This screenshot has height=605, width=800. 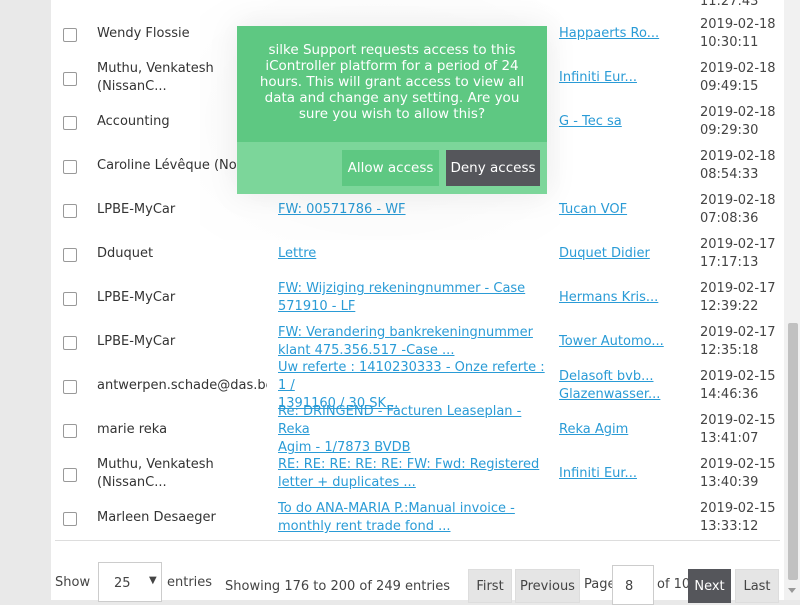 I want to click on date-cell: 2019-02-17 17:17:13, so click(x=738, y=253).